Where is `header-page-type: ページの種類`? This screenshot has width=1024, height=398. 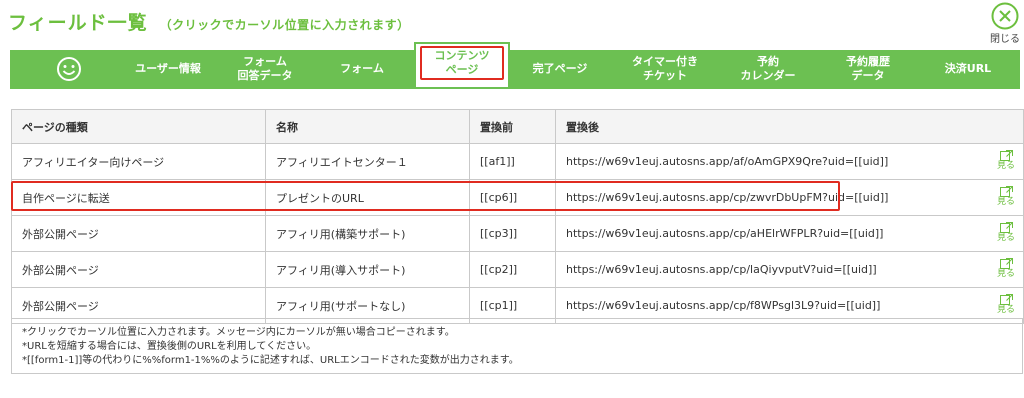 header-page-type: ページの種類 is located at coordinates (138, 126).